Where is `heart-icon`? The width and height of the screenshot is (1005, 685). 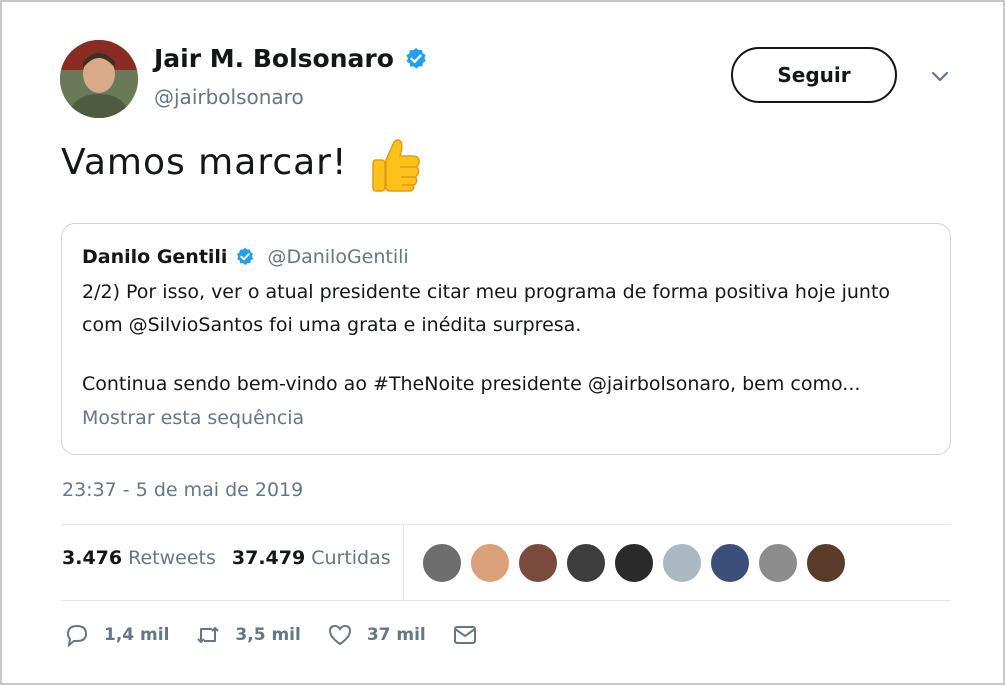
heart-icon is located at coordinates (339, 635).